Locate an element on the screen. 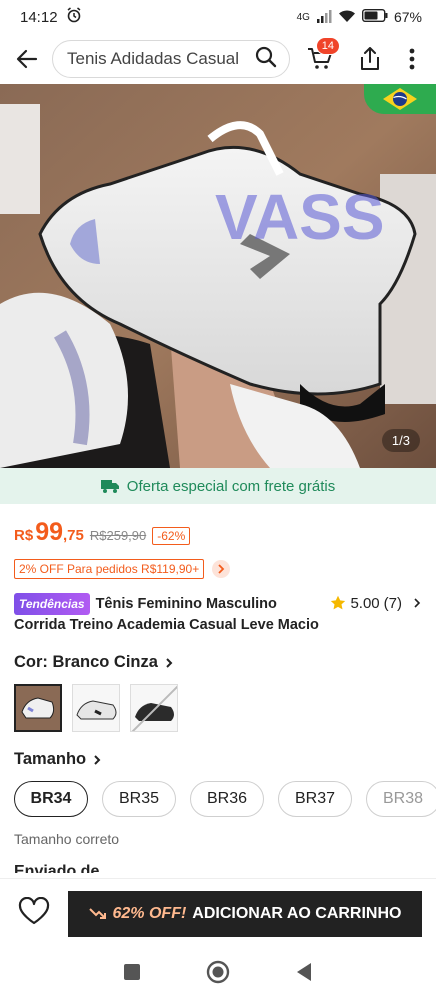  discount-badge: -62% is located at coordinates (171, 536).